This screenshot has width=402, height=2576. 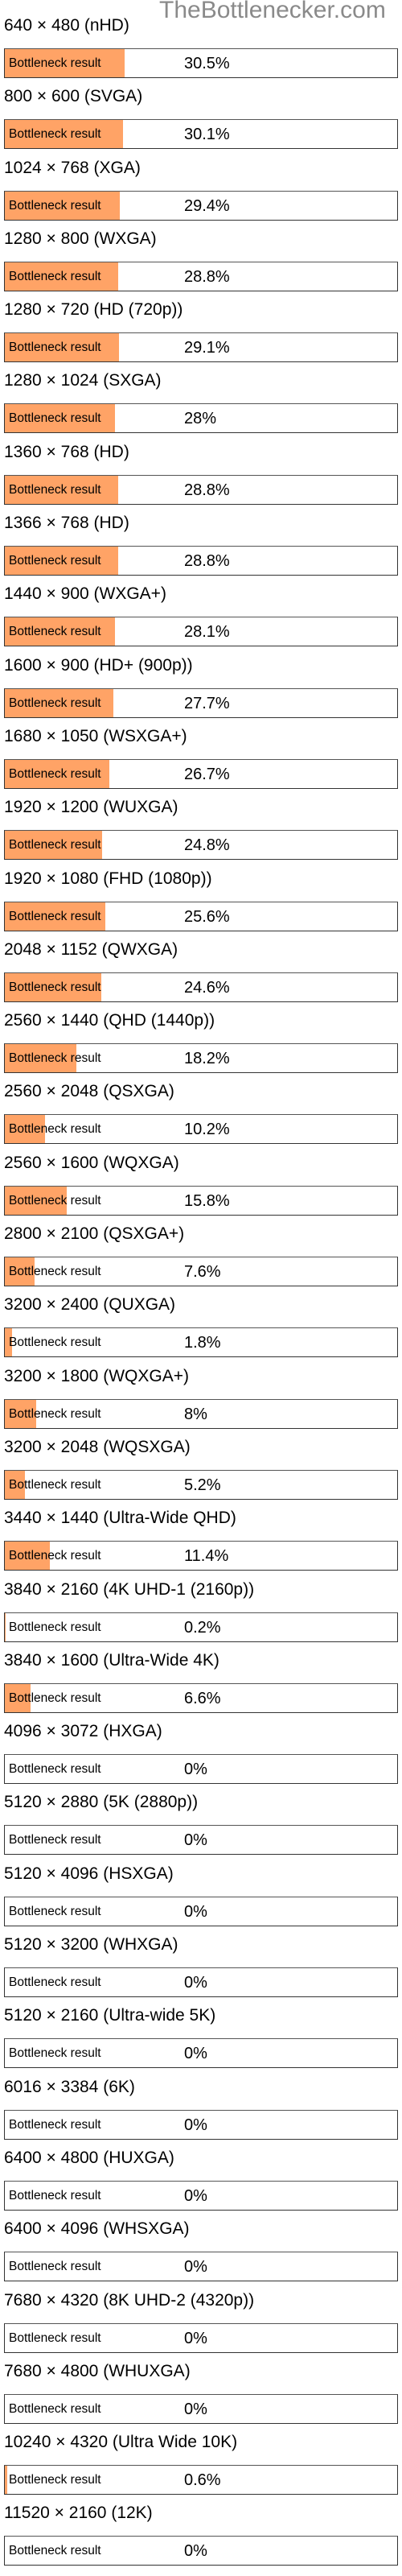 I want to click on bottleneck-bar: Bottleneck result 8%, so click(x=201, y=1413).